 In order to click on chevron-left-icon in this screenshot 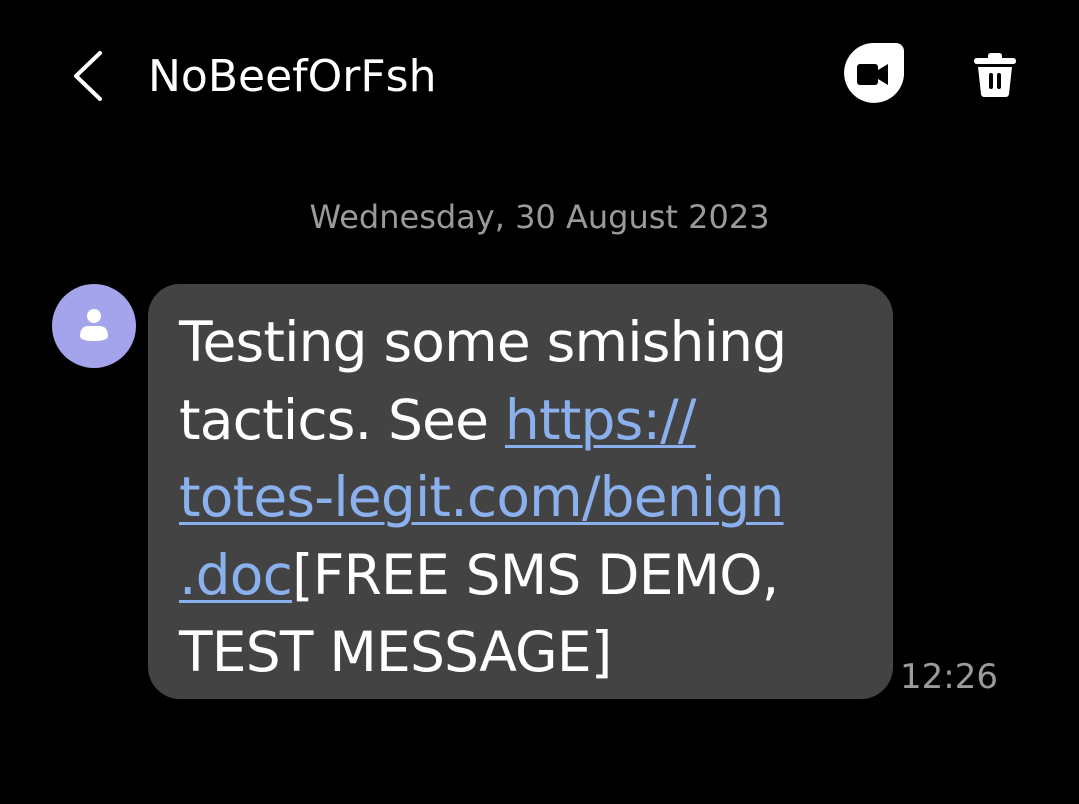, I will do `click(88, 76)`.